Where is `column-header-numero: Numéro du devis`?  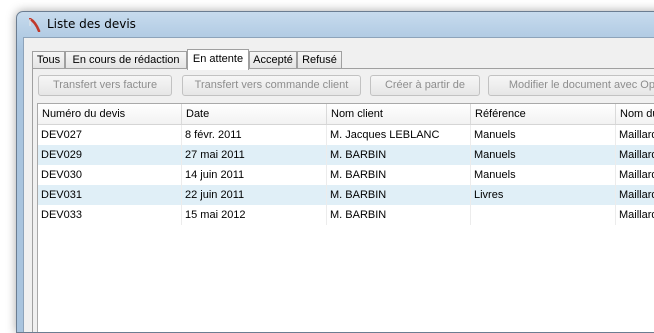 column-header-numero: Numéro du devis is located at coordinates (110, 114).